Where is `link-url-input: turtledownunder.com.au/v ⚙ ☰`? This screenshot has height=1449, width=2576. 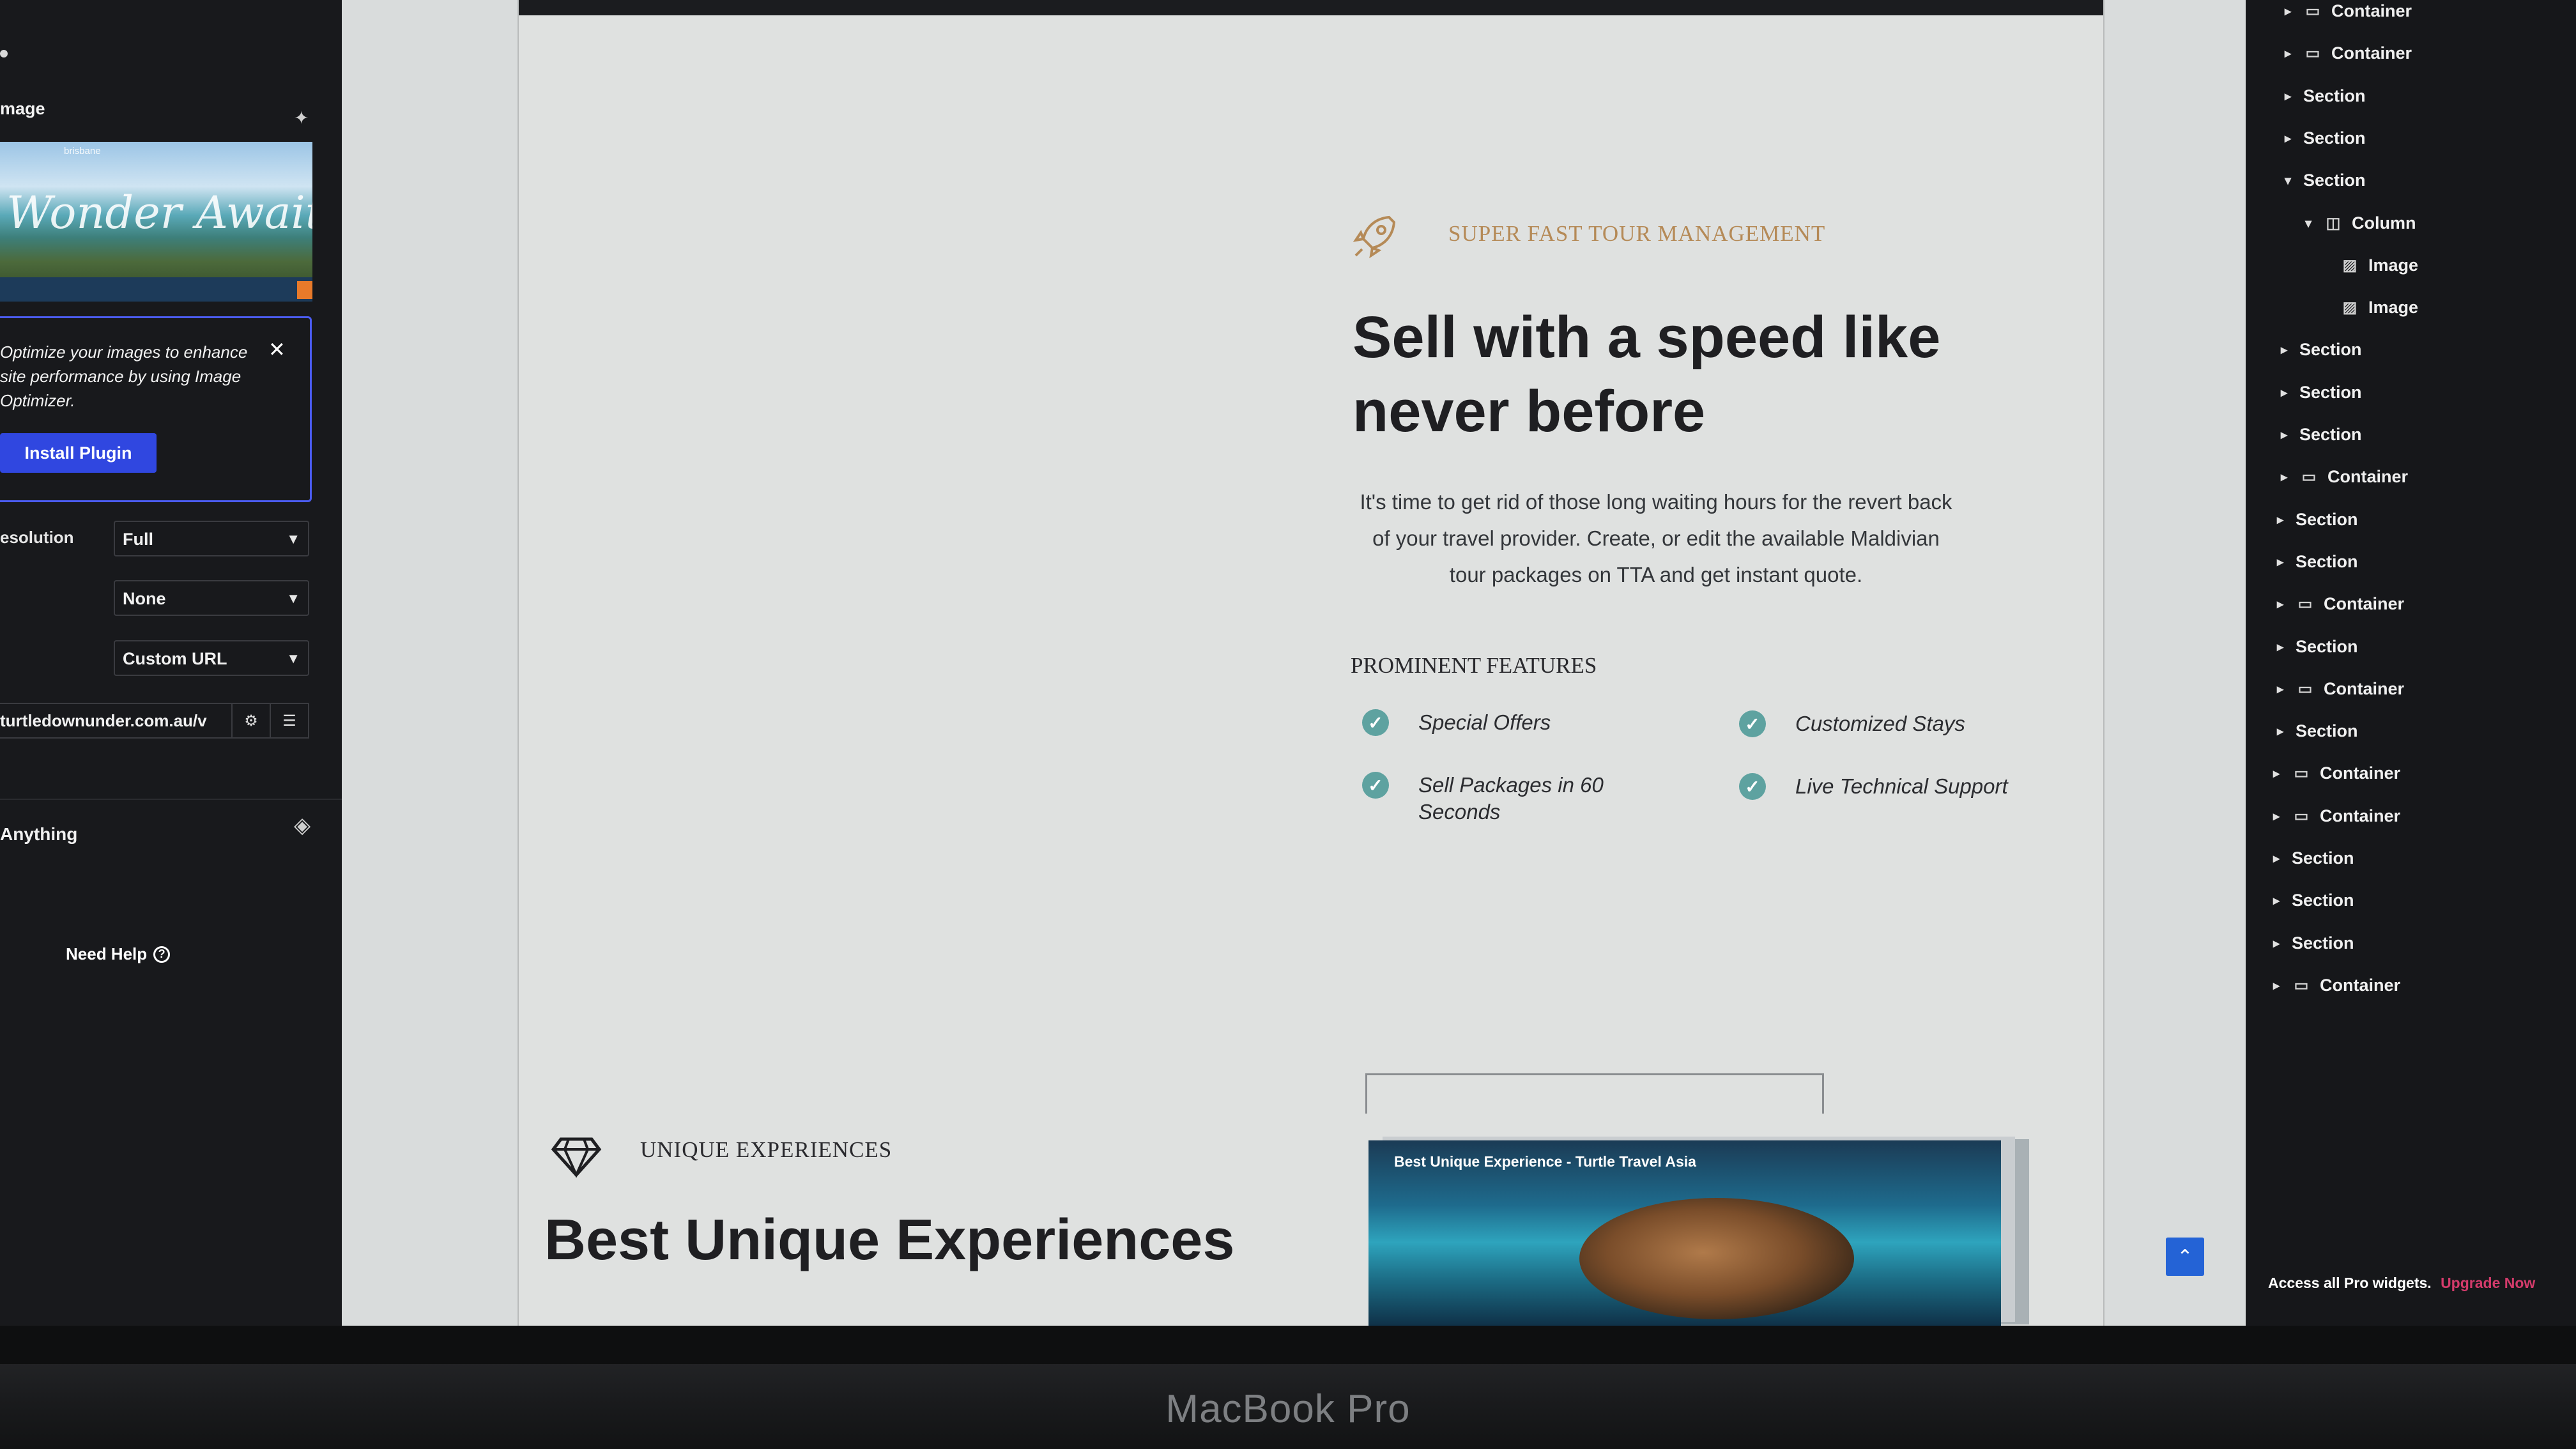 link-url-input: turtledownunder.com.au/v ⚙ ☰ is located at coordinates (154, 721).